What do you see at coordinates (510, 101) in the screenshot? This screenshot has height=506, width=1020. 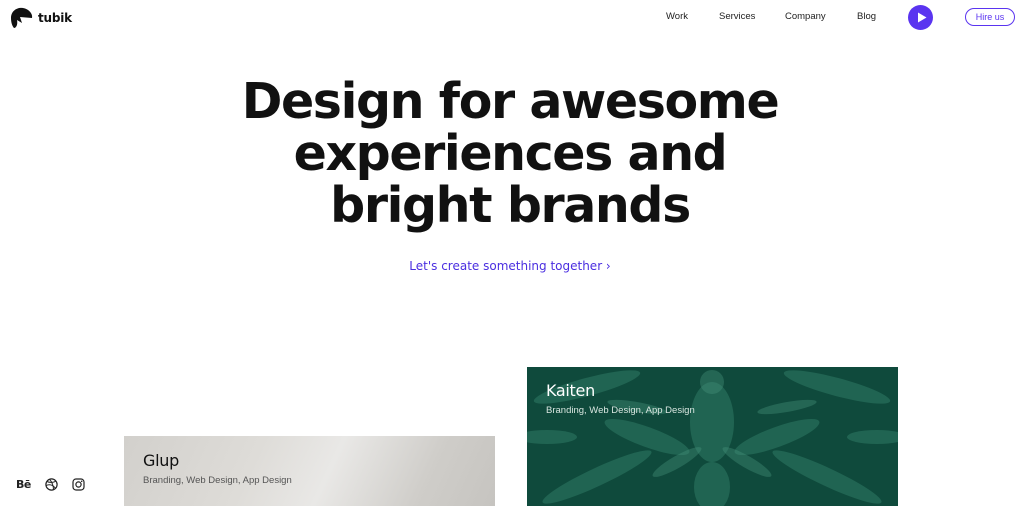 I see `hero-heading-line: Design for awesome` at bounding box center [510, 101].